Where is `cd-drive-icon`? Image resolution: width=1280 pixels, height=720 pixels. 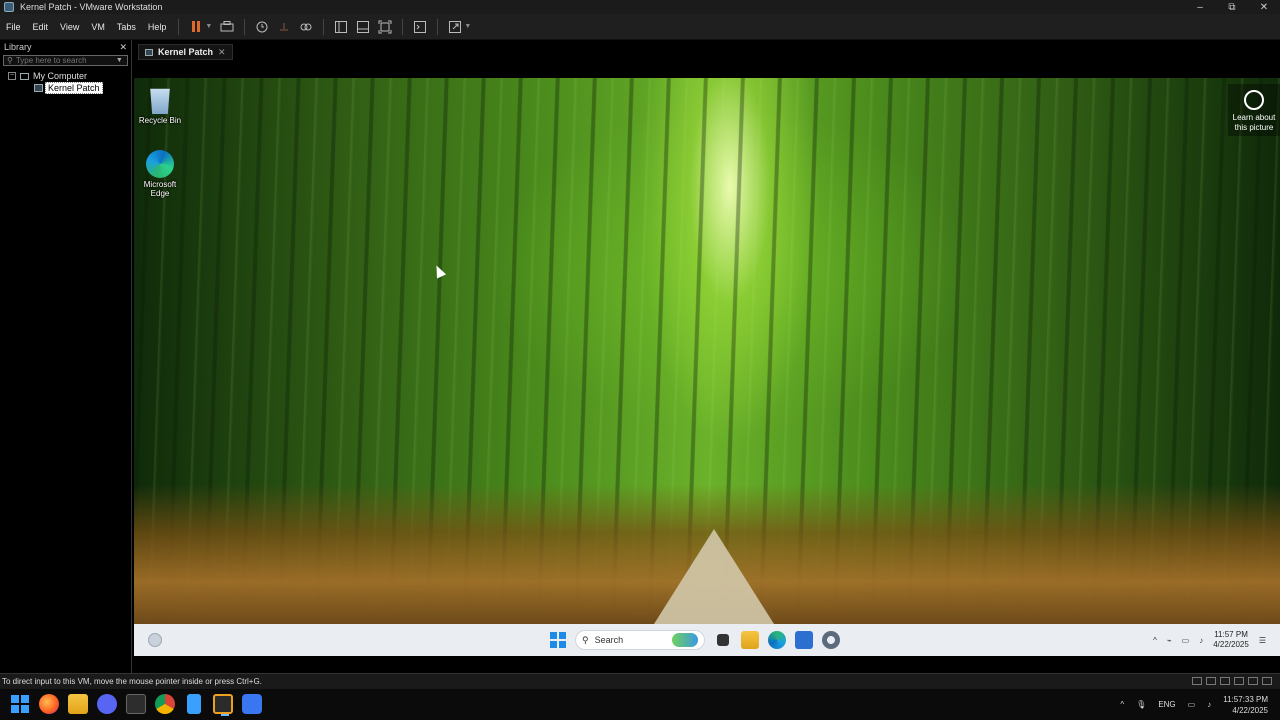
cd-drive-icon is located at coordinates (1211, 681).